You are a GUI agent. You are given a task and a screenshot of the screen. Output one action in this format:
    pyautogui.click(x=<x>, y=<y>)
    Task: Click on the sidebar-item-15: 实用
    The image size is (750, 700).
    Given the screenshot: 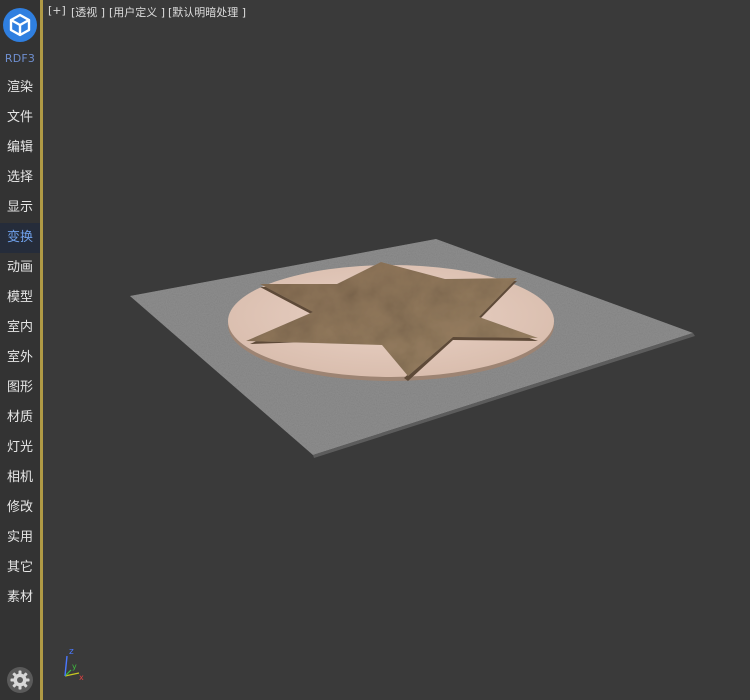 What is the action you would take?
    pyautogui.click(x=20, y=538)
    